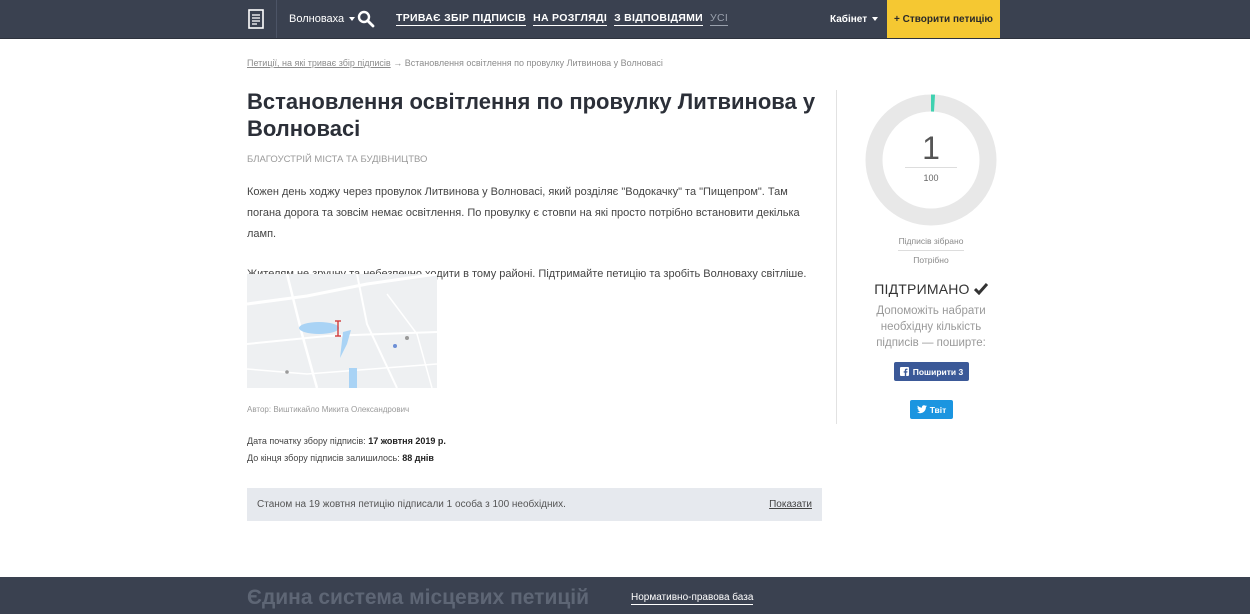 This screenshot has height=614, width=1250. I want to click on city-label: Волноваха, so click(317, 19).